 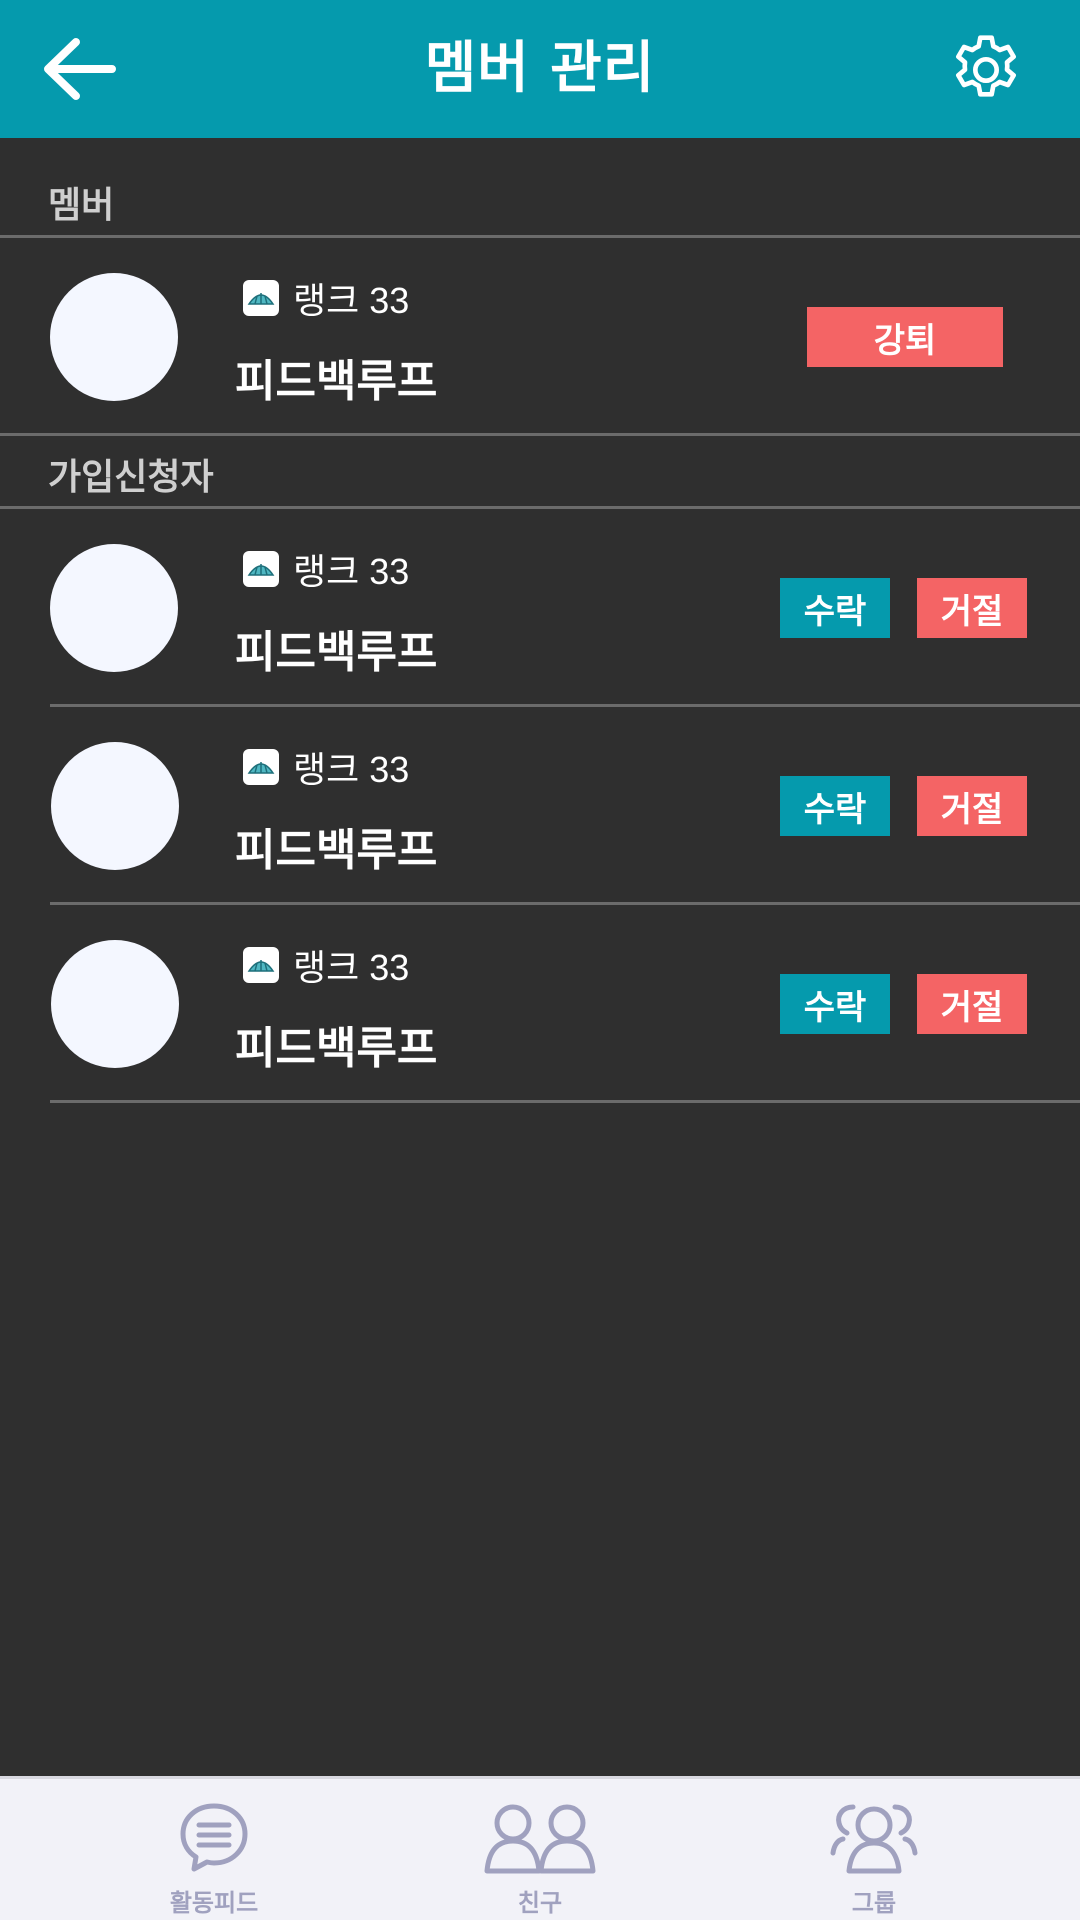 I want to click on applicants-section-label: 가입신청자, so click(x=131, y=477).